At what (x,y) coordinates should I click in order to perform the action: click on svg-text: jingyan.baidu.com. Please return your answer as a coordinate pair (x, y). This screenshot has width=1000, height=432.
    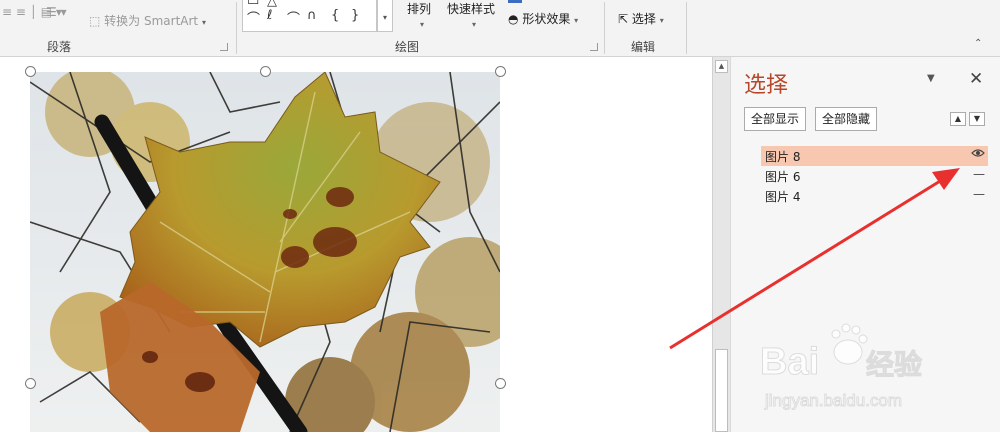
    Looking at the image, I should click on (833, 400).